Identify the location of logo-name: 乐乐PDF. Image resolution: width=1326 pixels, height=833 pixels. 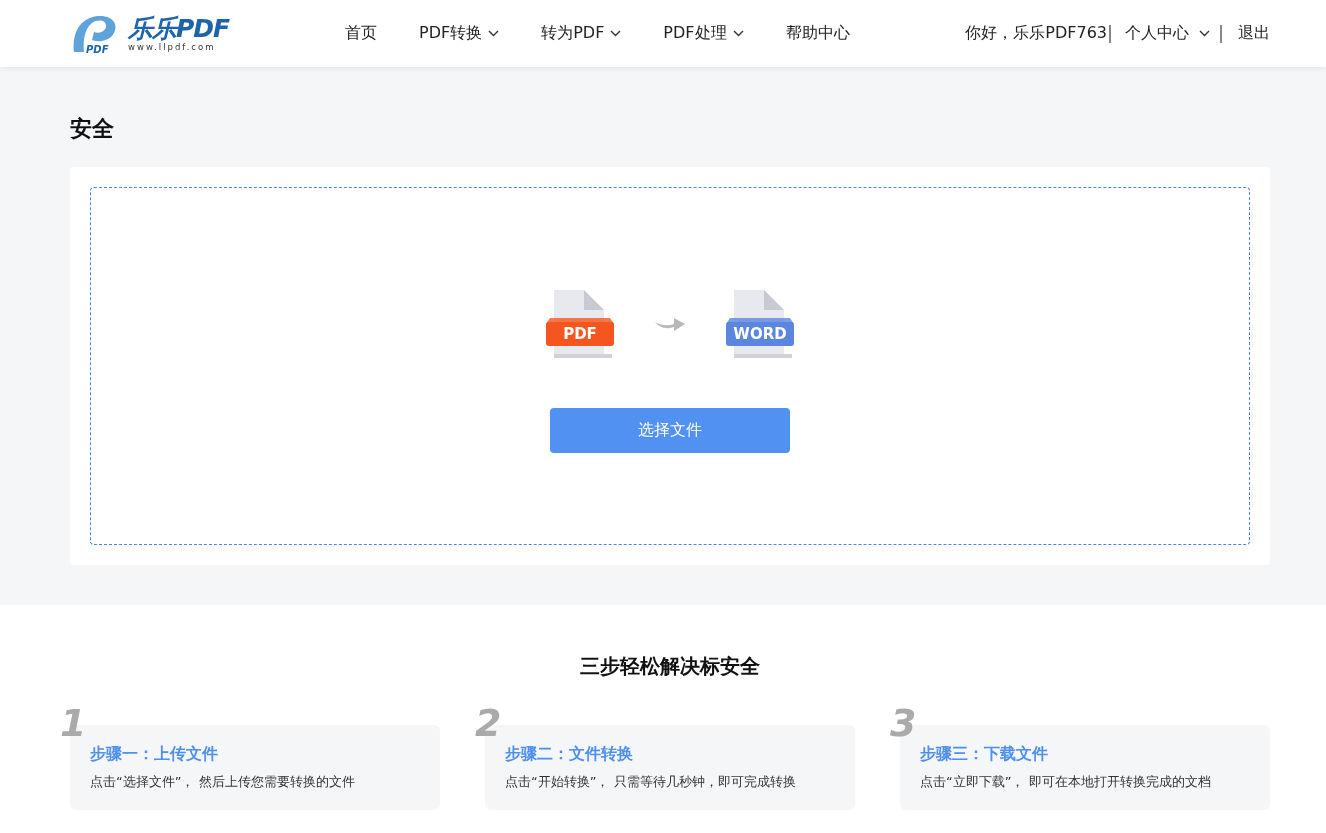
(179, 28).